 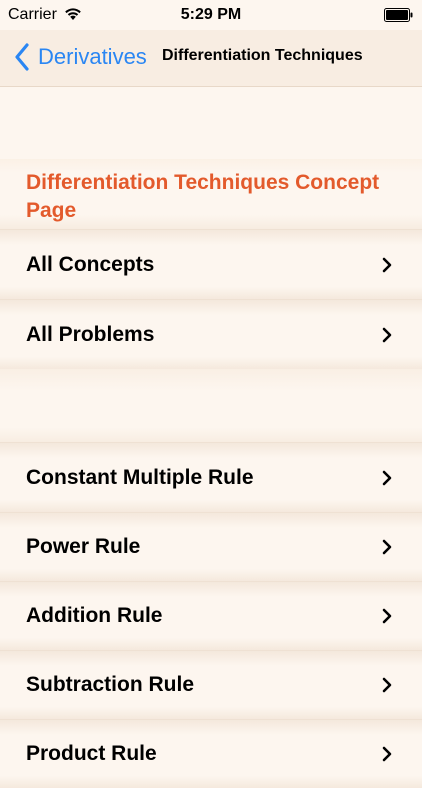 I want to click on back-button: Derivatives, so click(x=80, y=57).